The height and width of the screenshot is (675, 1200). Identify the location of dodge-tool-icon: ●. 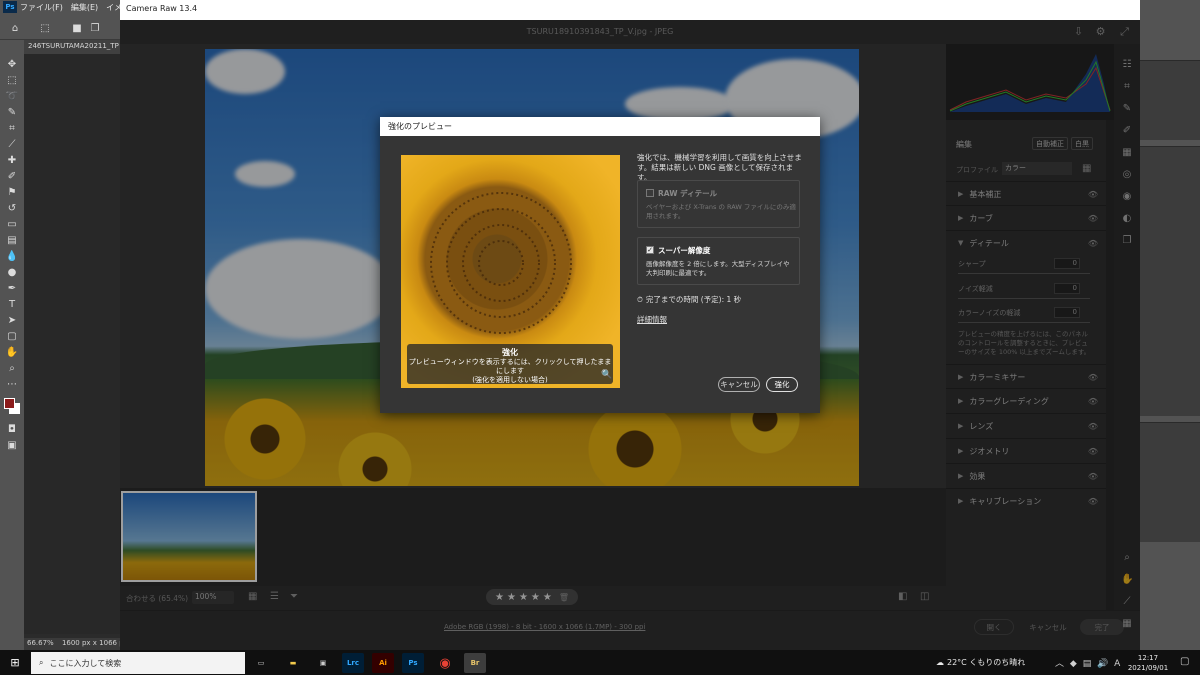
(12, 272).